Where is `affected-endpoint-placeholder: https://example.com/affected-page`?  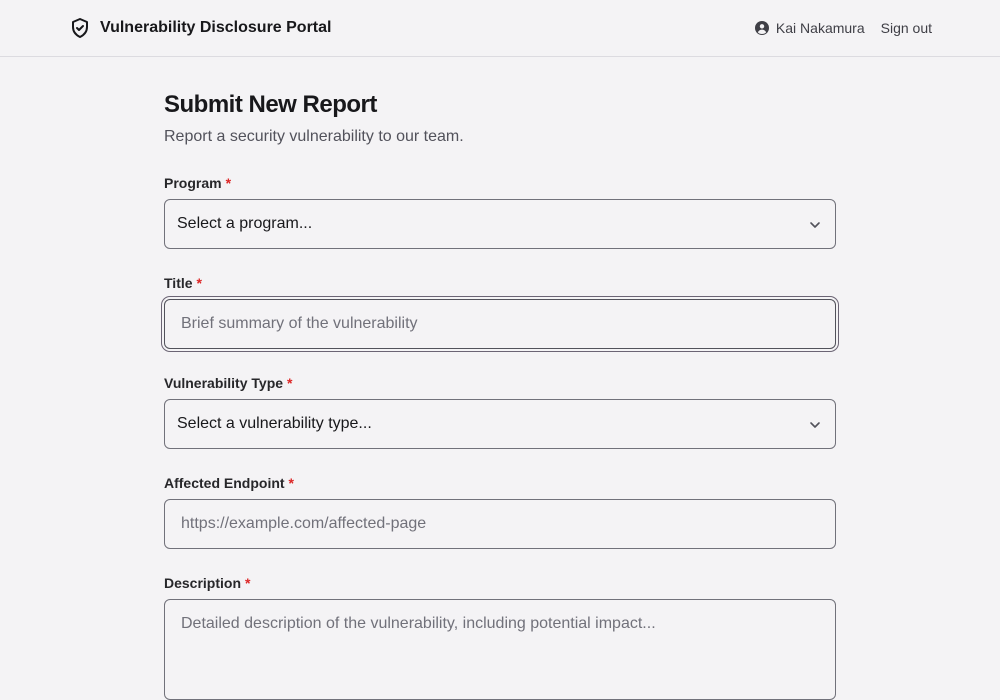 affected-endpoint-placeholder: https://example.com/affected-page is located at coordinates (304, 523).